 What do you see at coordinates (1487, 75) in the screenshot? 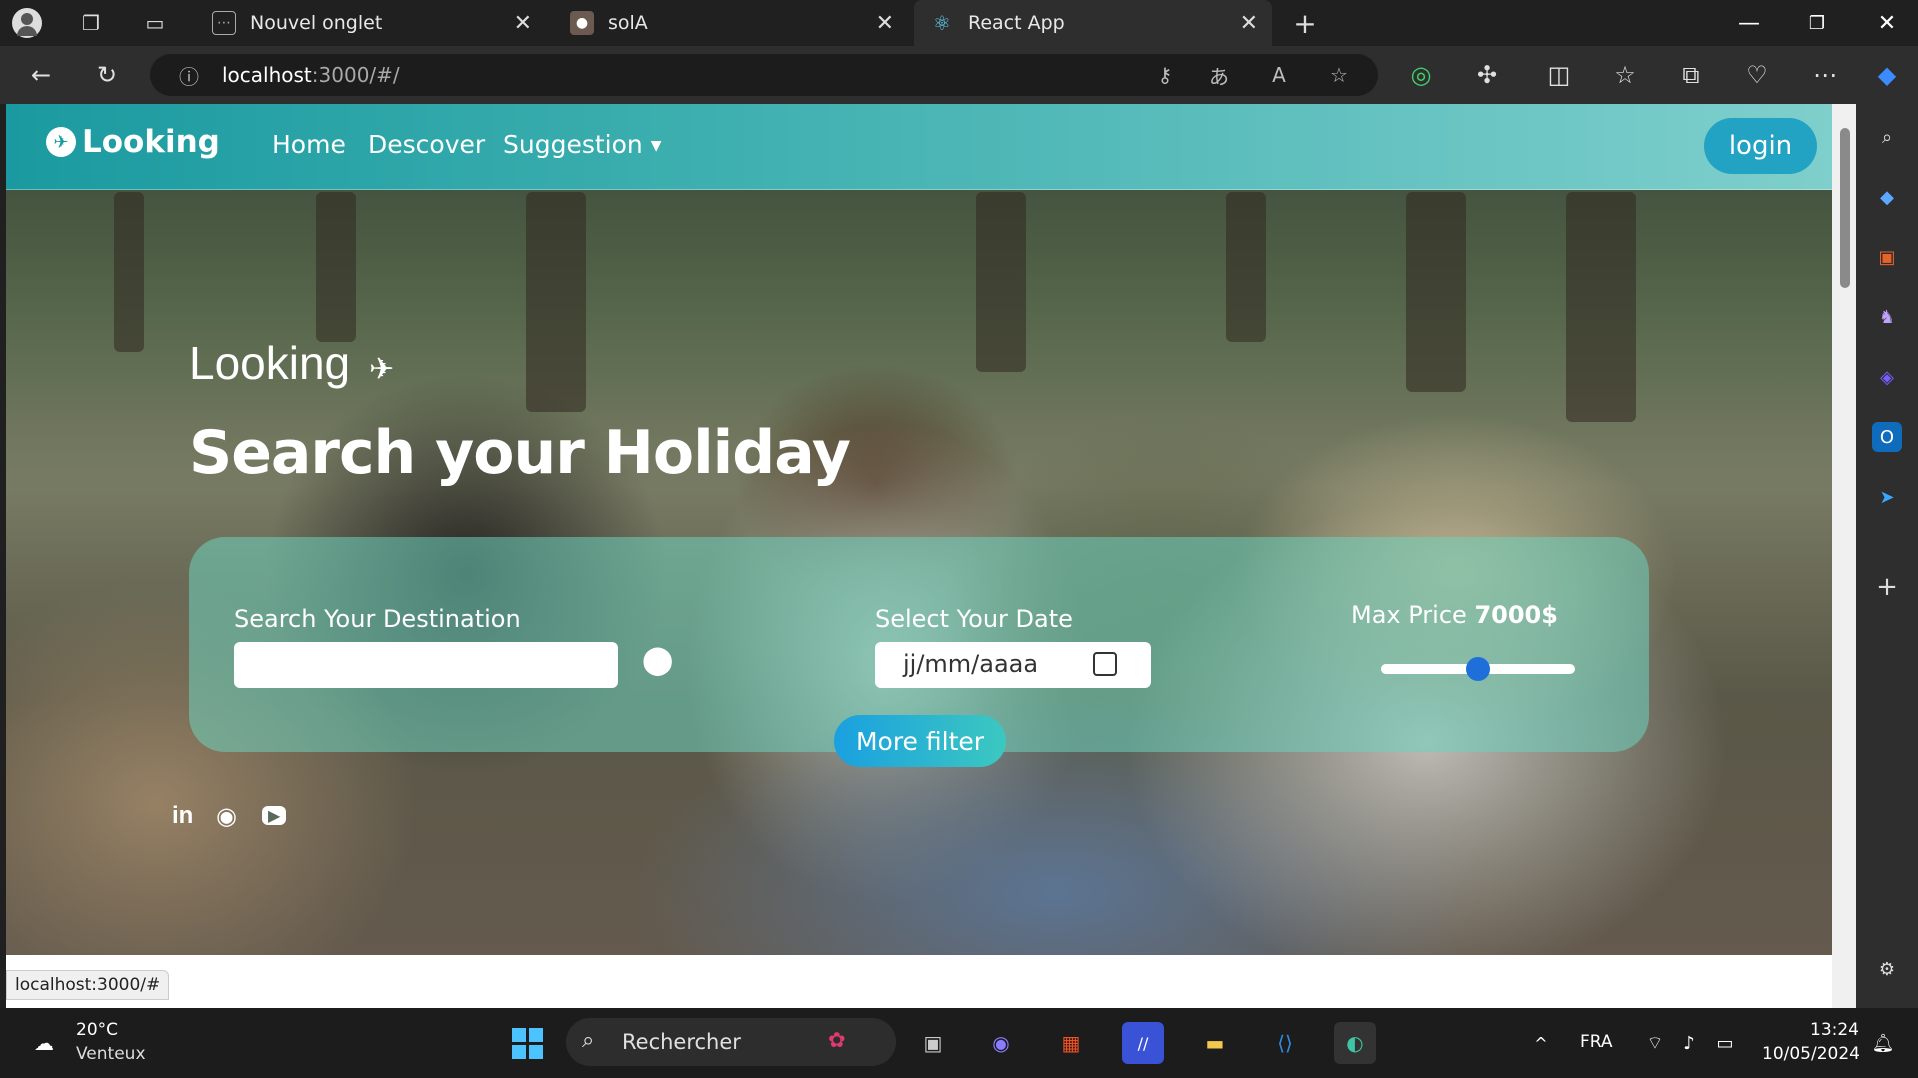
I see `extensions-icon: ✣` at bounding box center [1487, 75].